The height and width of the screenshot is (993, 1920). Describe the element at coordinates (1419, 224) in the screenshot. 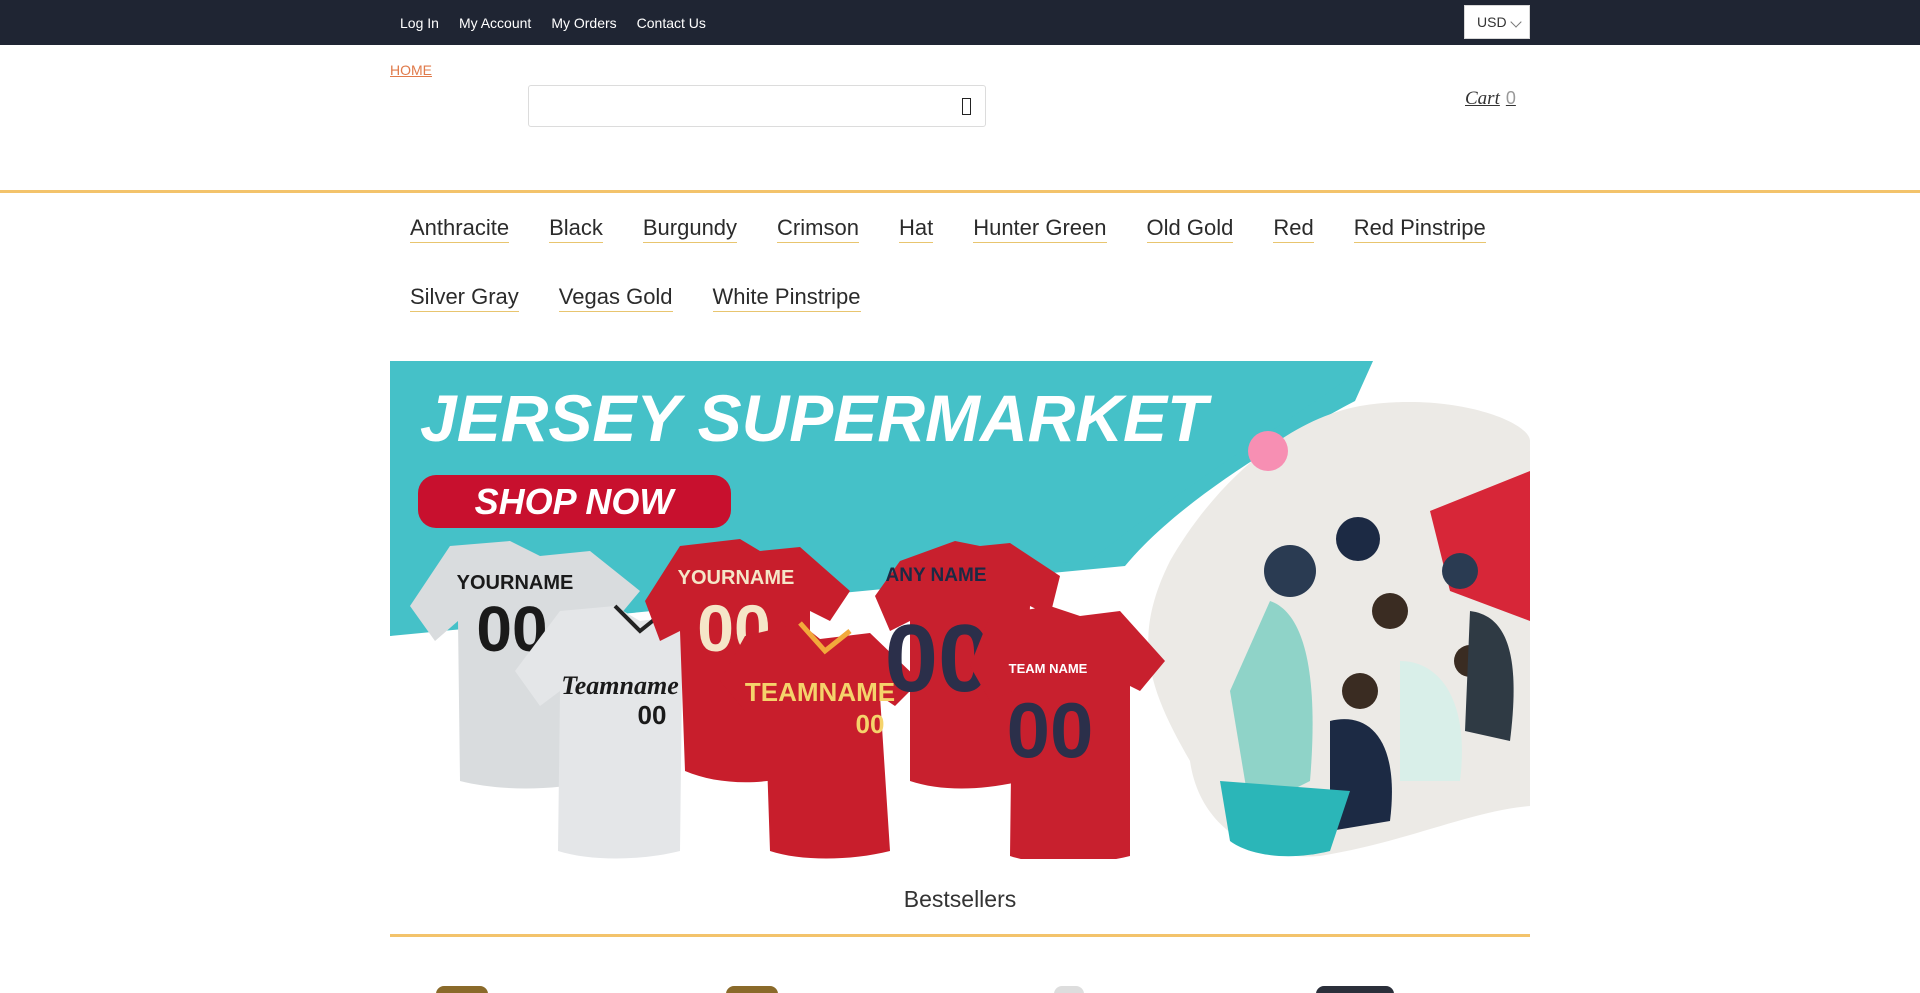

I see `category-red-pinstripe: Red Pinstripe` at that location.